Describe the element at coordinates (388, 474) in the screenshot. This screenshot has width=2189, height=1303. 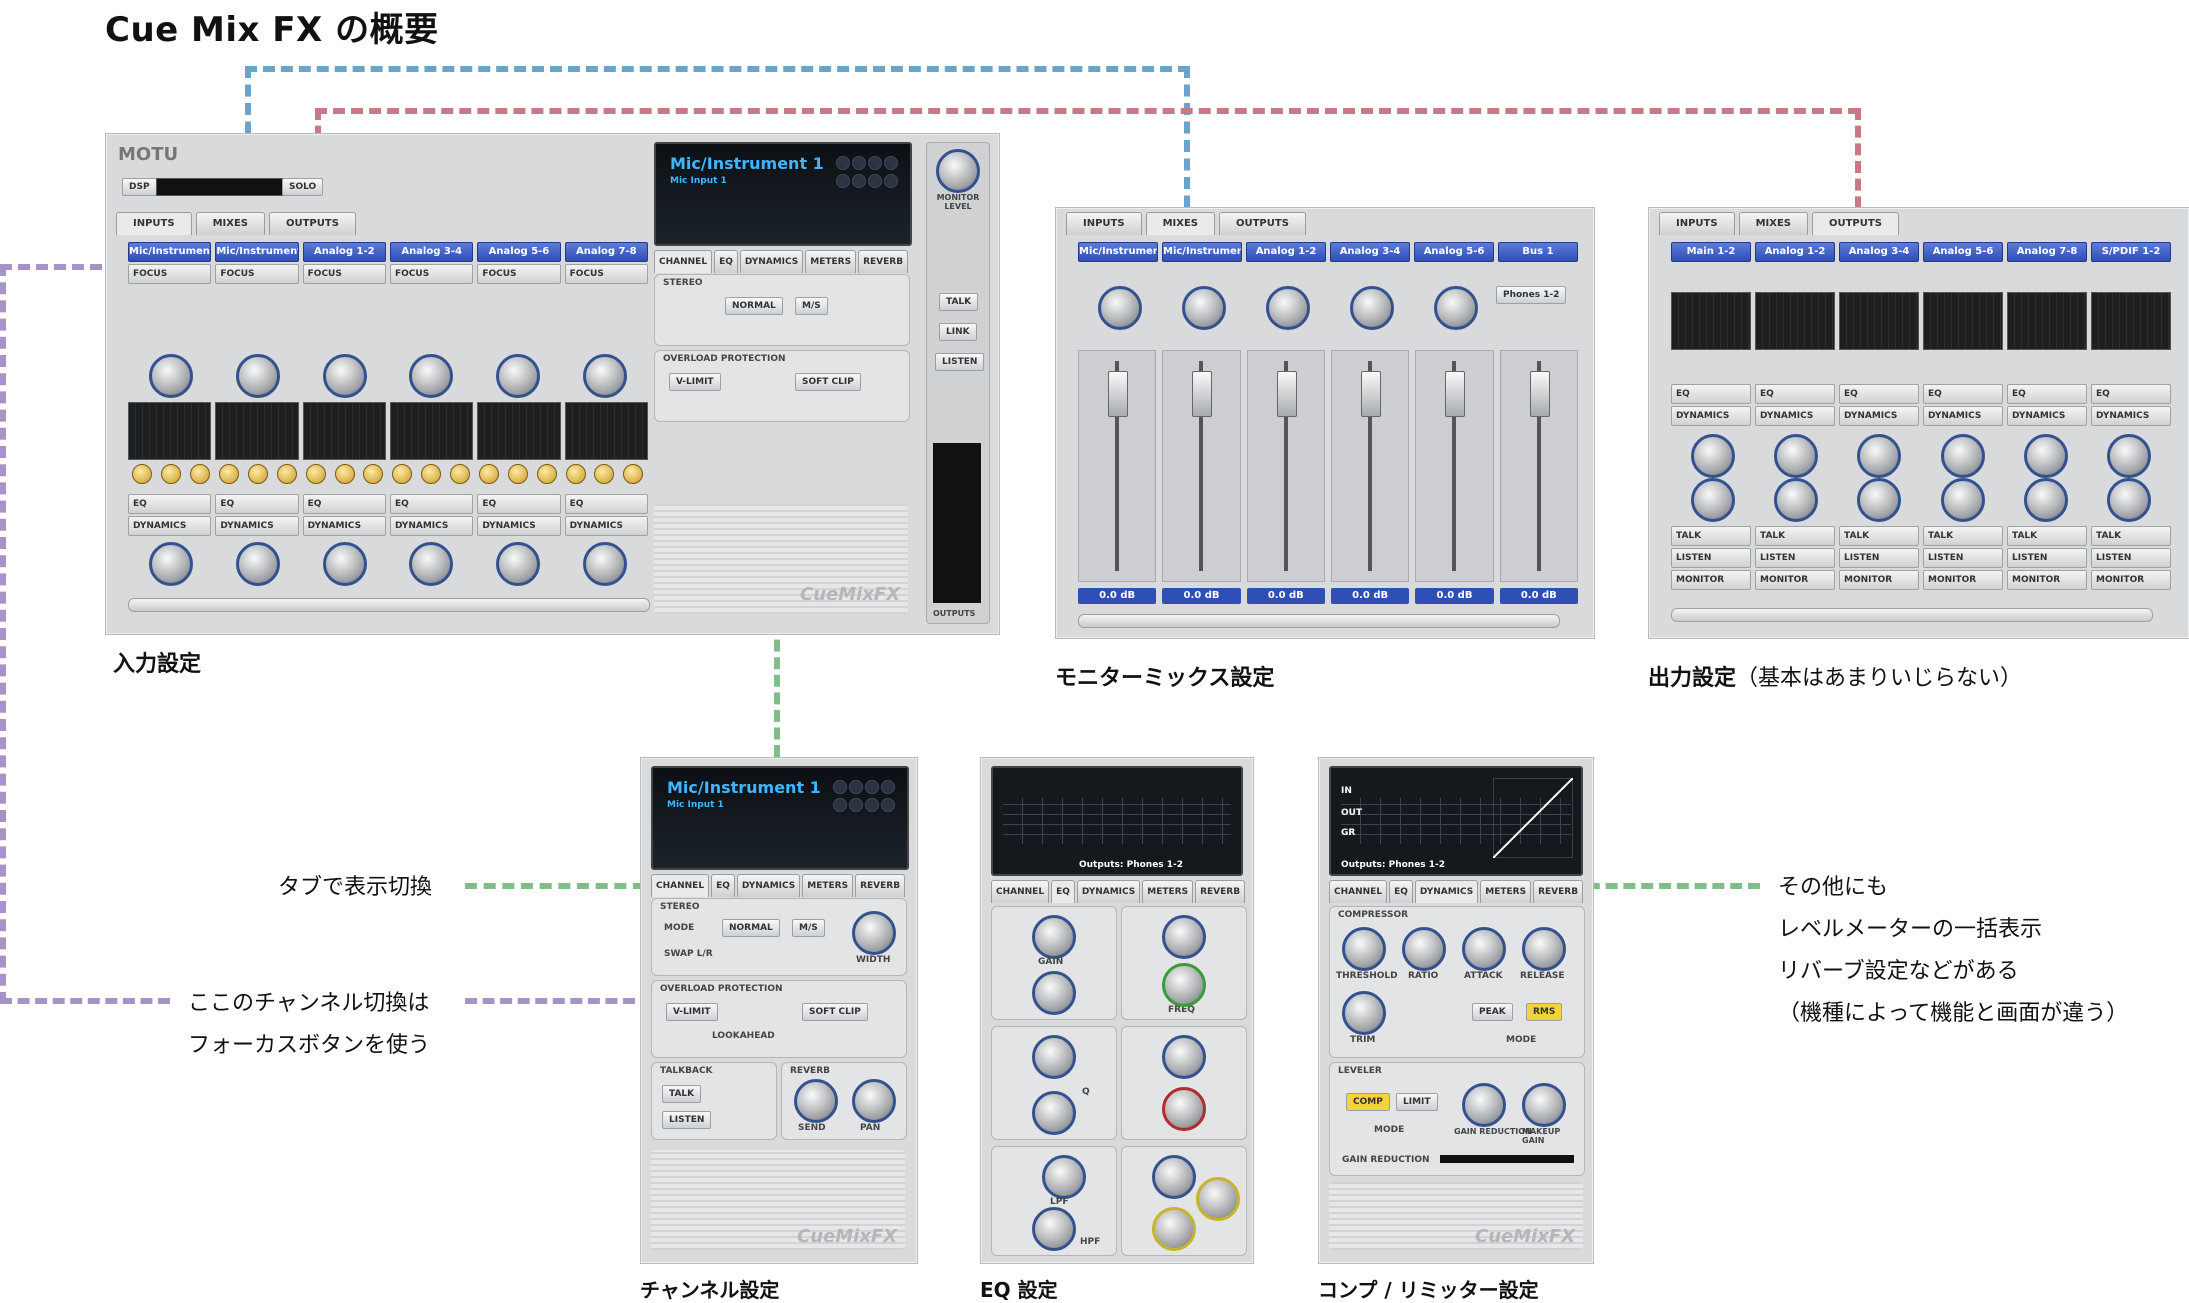
I see `input-eq-knobs` at that location.